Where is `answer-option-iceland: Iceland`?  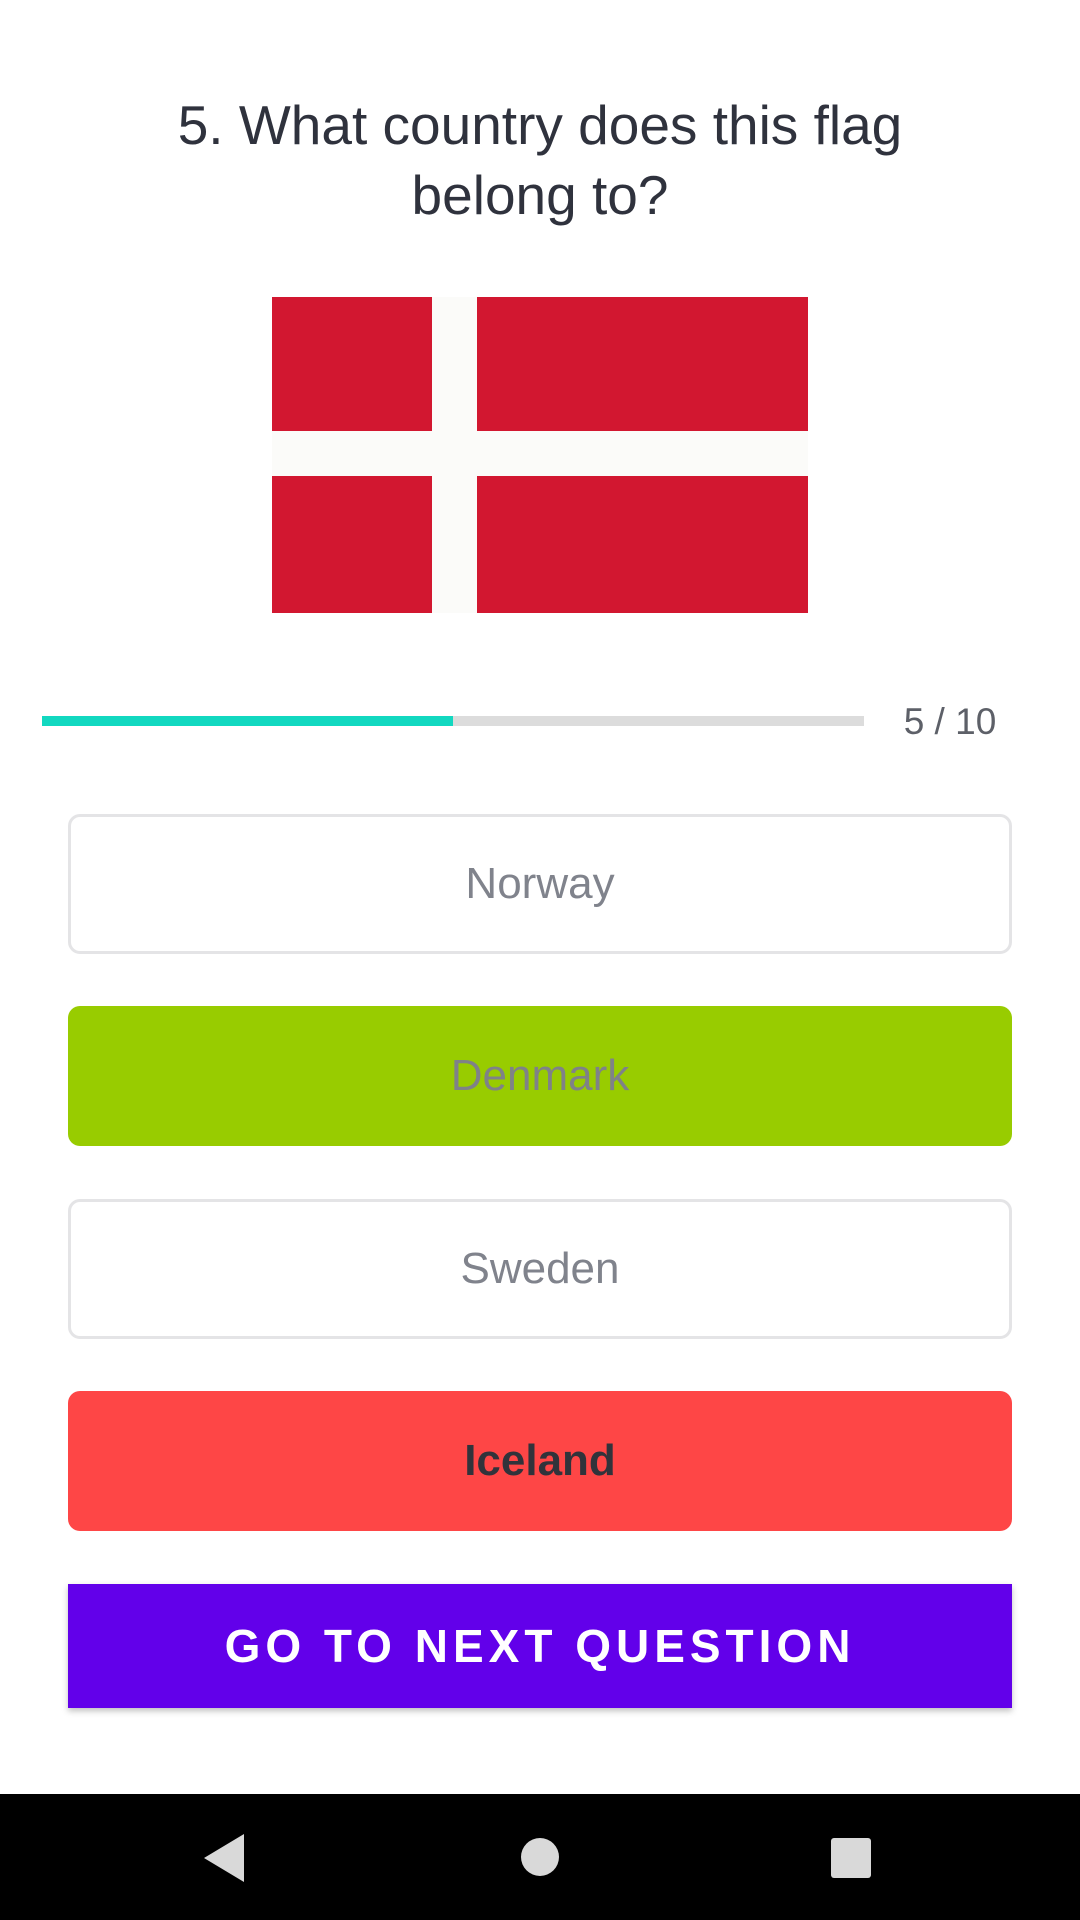 answer-option-iceland: Iceland is located at coordinates (540, 1461).